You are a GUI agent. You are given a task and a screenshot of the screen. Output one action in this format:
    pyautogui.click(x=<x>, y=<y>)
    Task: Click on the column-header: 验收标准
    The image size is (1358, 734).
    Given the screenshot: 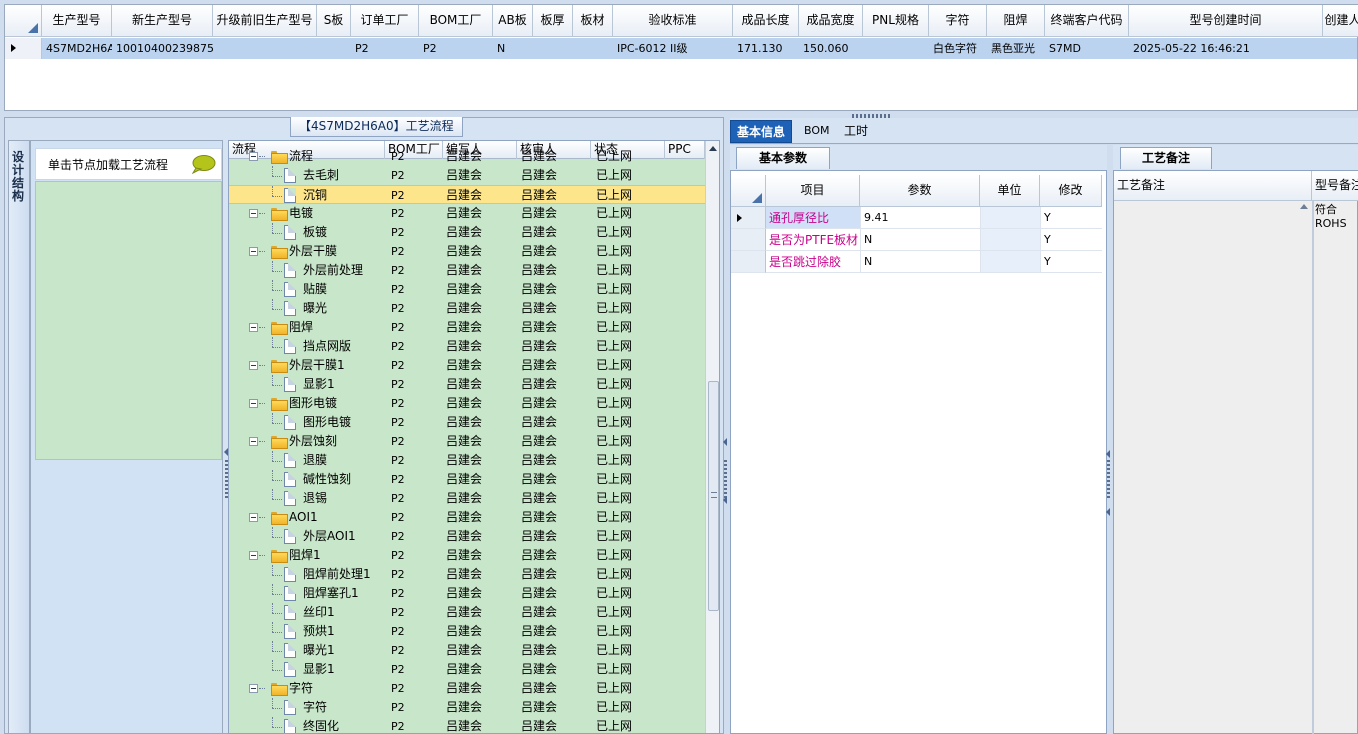 What is the action you would take?
    pyautogui.click(x=673, y=21)
    